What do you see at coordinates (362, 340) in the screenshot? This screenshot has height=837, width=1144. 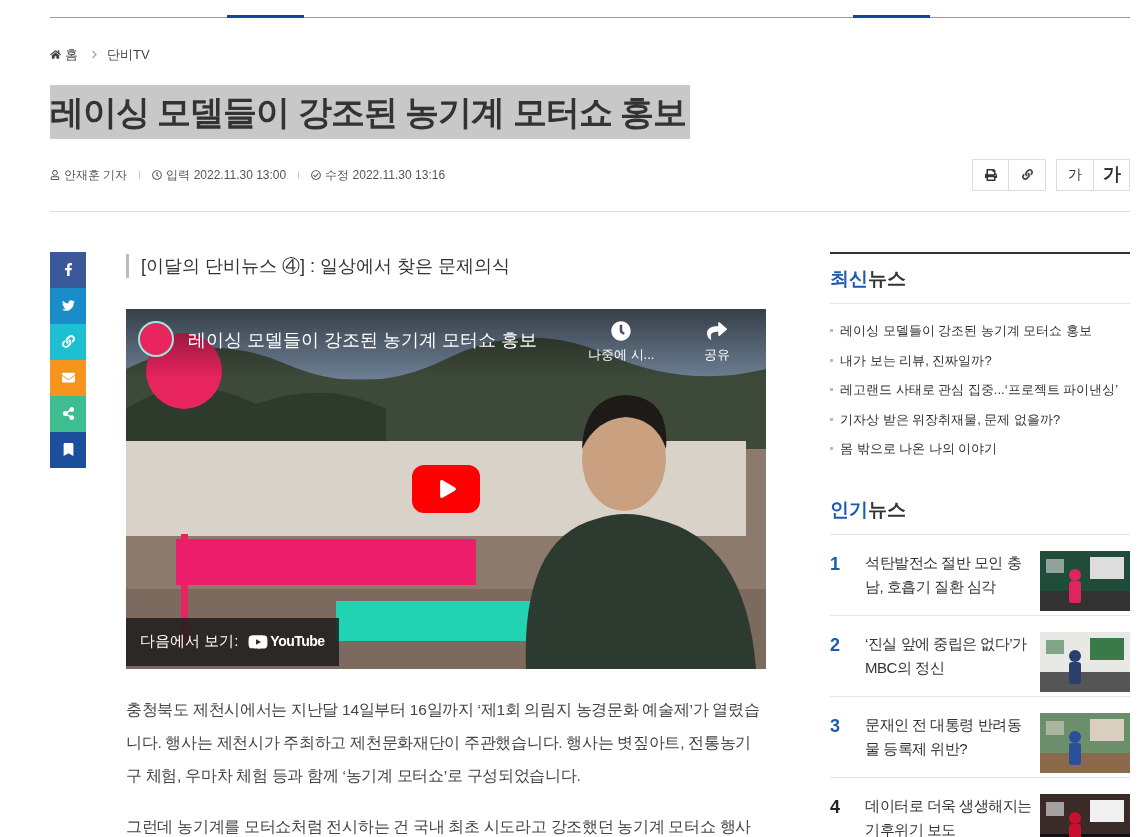 I see `video-title: 레이싱 모델들이 강조된 농기계 모터쇼 홍보` at bounding box center [362, 340].